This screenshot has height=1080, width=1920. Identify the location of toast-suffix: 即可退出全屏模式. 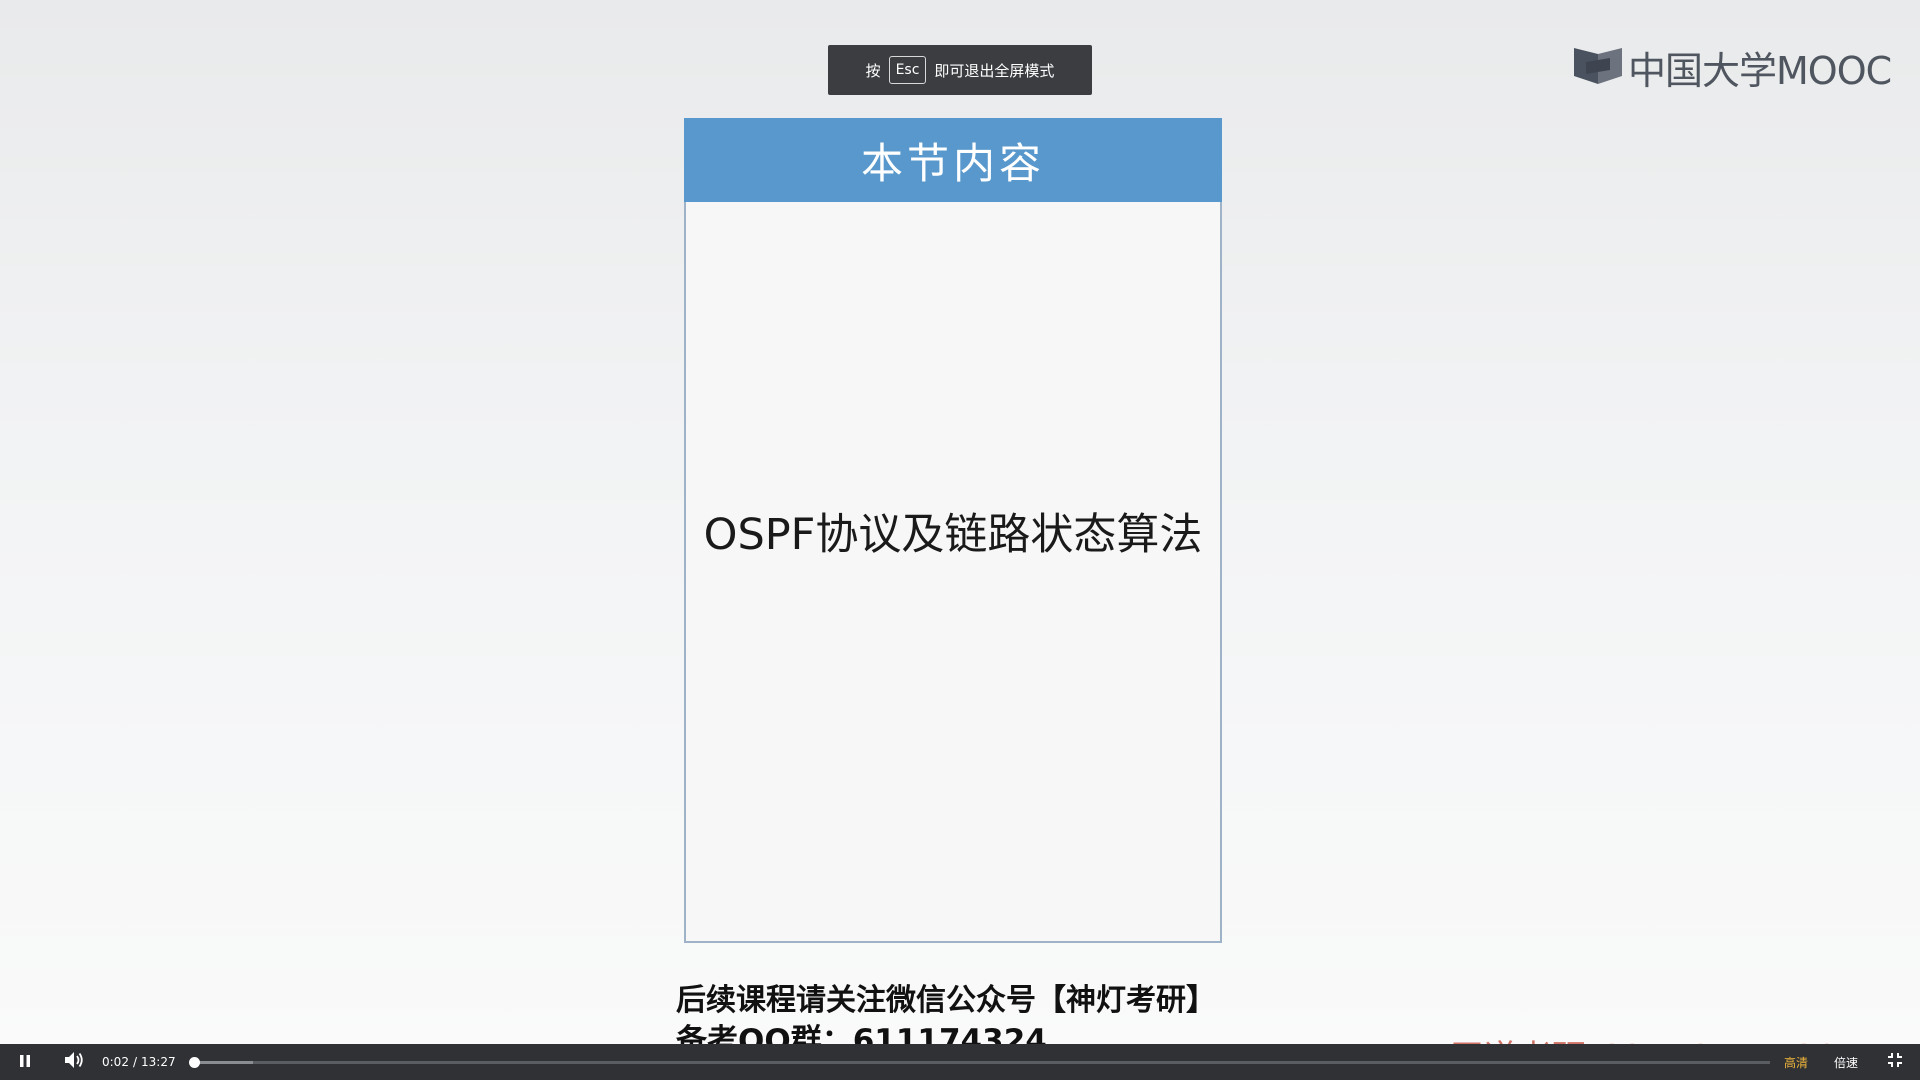
(994, 70).